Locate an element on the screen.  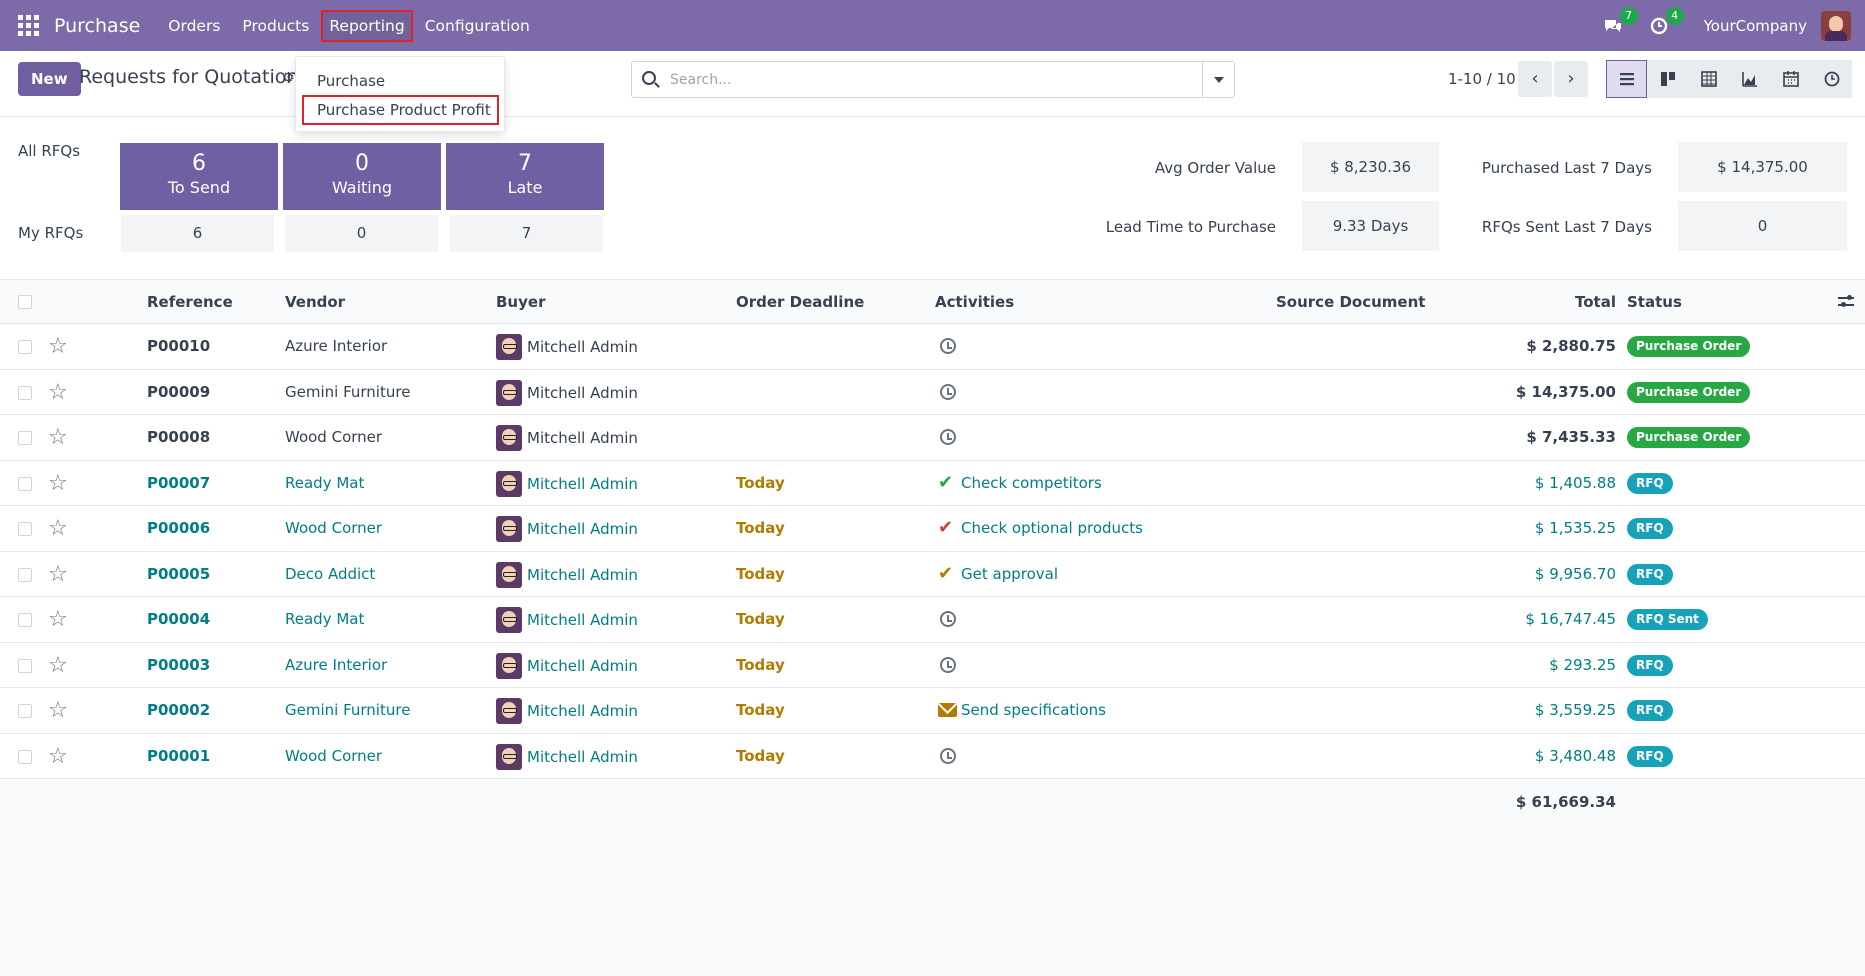
envelope-icon is located at coordinates (947, 710).